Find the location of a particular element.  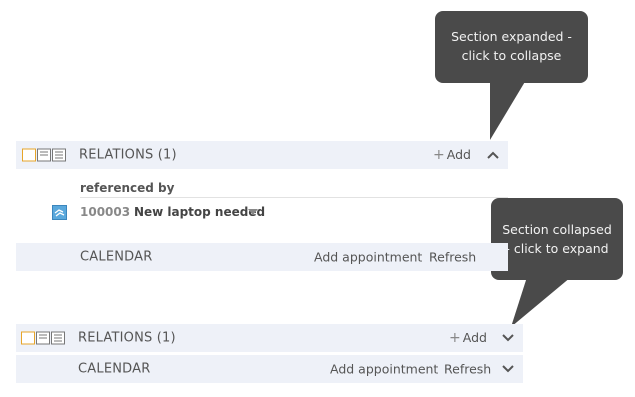

relations-section-header-collapsed: RELATIONS (1) + Add is located at coordinates (269, 338).